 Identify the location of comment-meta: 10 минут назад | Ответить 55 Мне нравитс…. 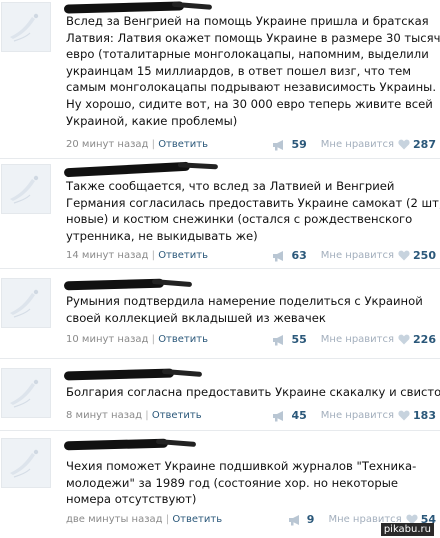
(251, 339).